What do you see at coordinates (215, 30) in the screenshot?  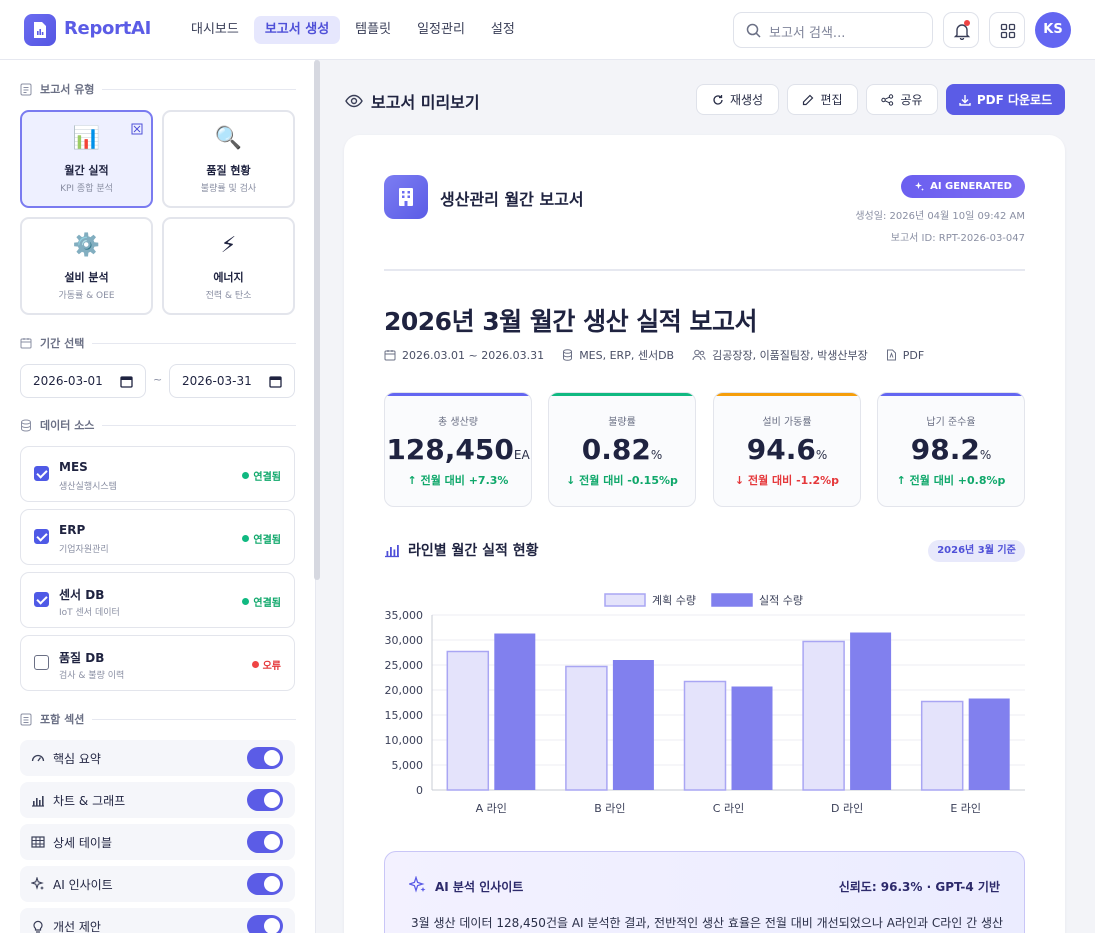 I see `nav-dashboard: 대시보드` at bounding box center [215, 30].